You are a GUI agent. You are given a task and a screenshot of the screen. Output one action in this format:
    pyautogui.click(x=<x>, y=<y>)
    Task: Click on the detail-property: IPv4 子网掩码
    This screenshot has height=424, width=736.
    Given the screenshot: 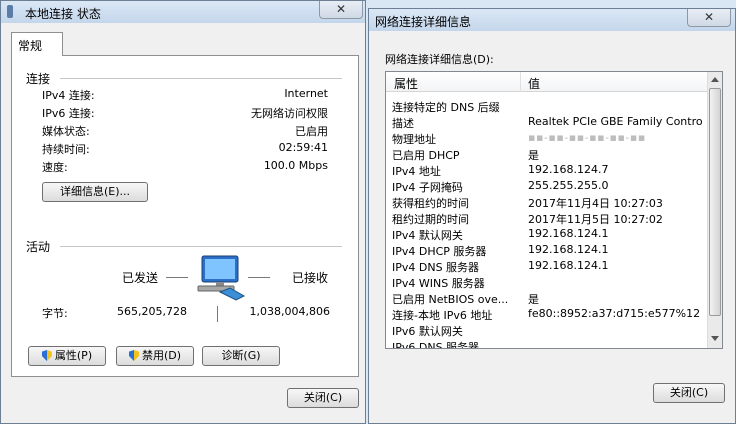 What is the action you would take?
    pyautogui.click(x=427, y=187)
    